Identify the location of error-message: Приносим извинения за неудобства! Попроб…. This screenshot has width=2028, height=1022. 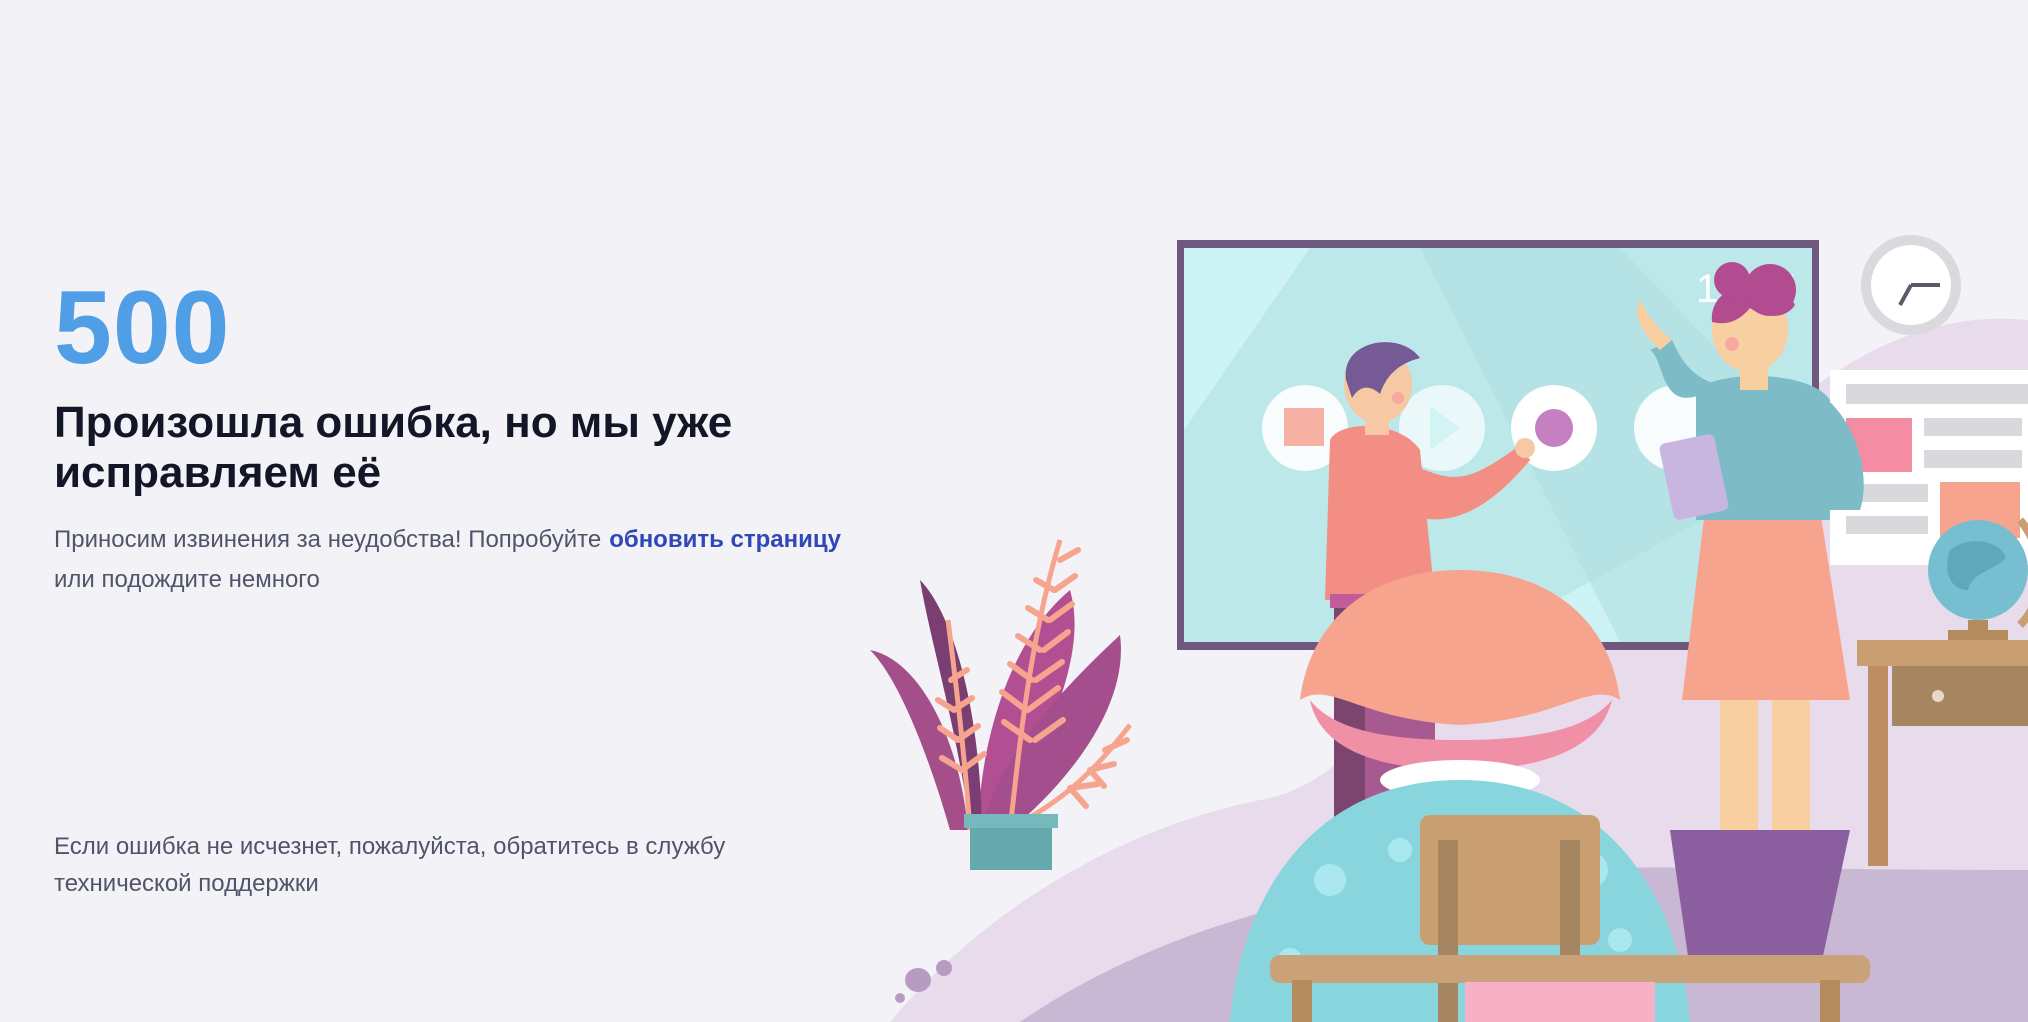
(494, 560).